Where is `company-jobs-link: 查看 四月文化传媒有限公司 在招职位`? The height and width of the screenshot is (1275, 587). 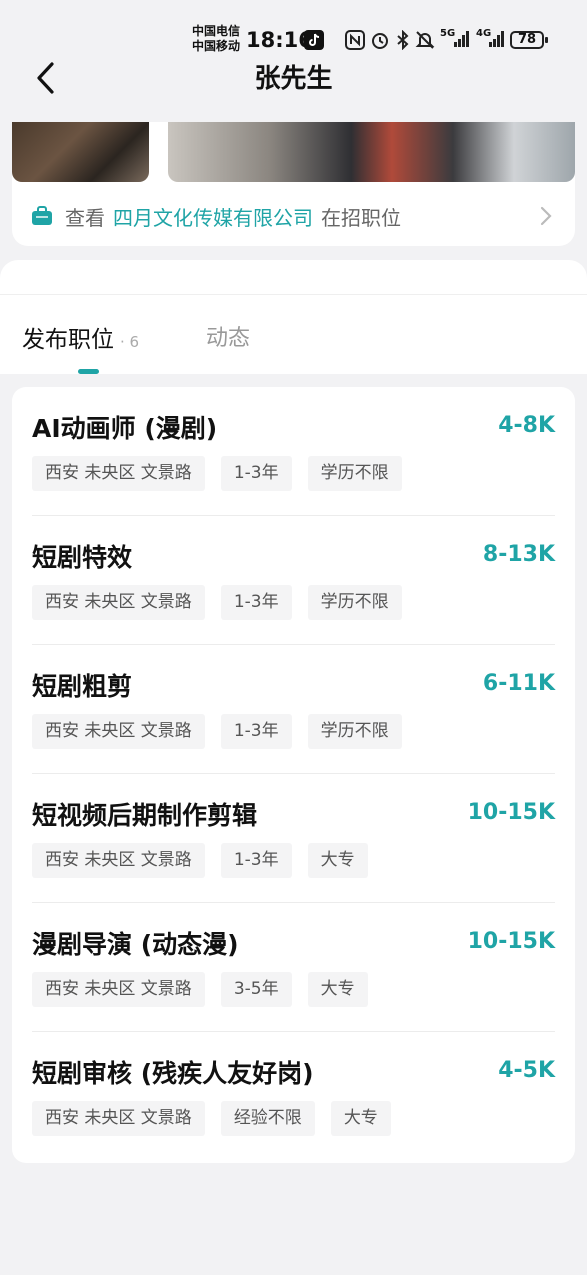
company-jobs-link: 查看 四月文化传媒有限公司 在招职位 is located at coordinates (293, 216).